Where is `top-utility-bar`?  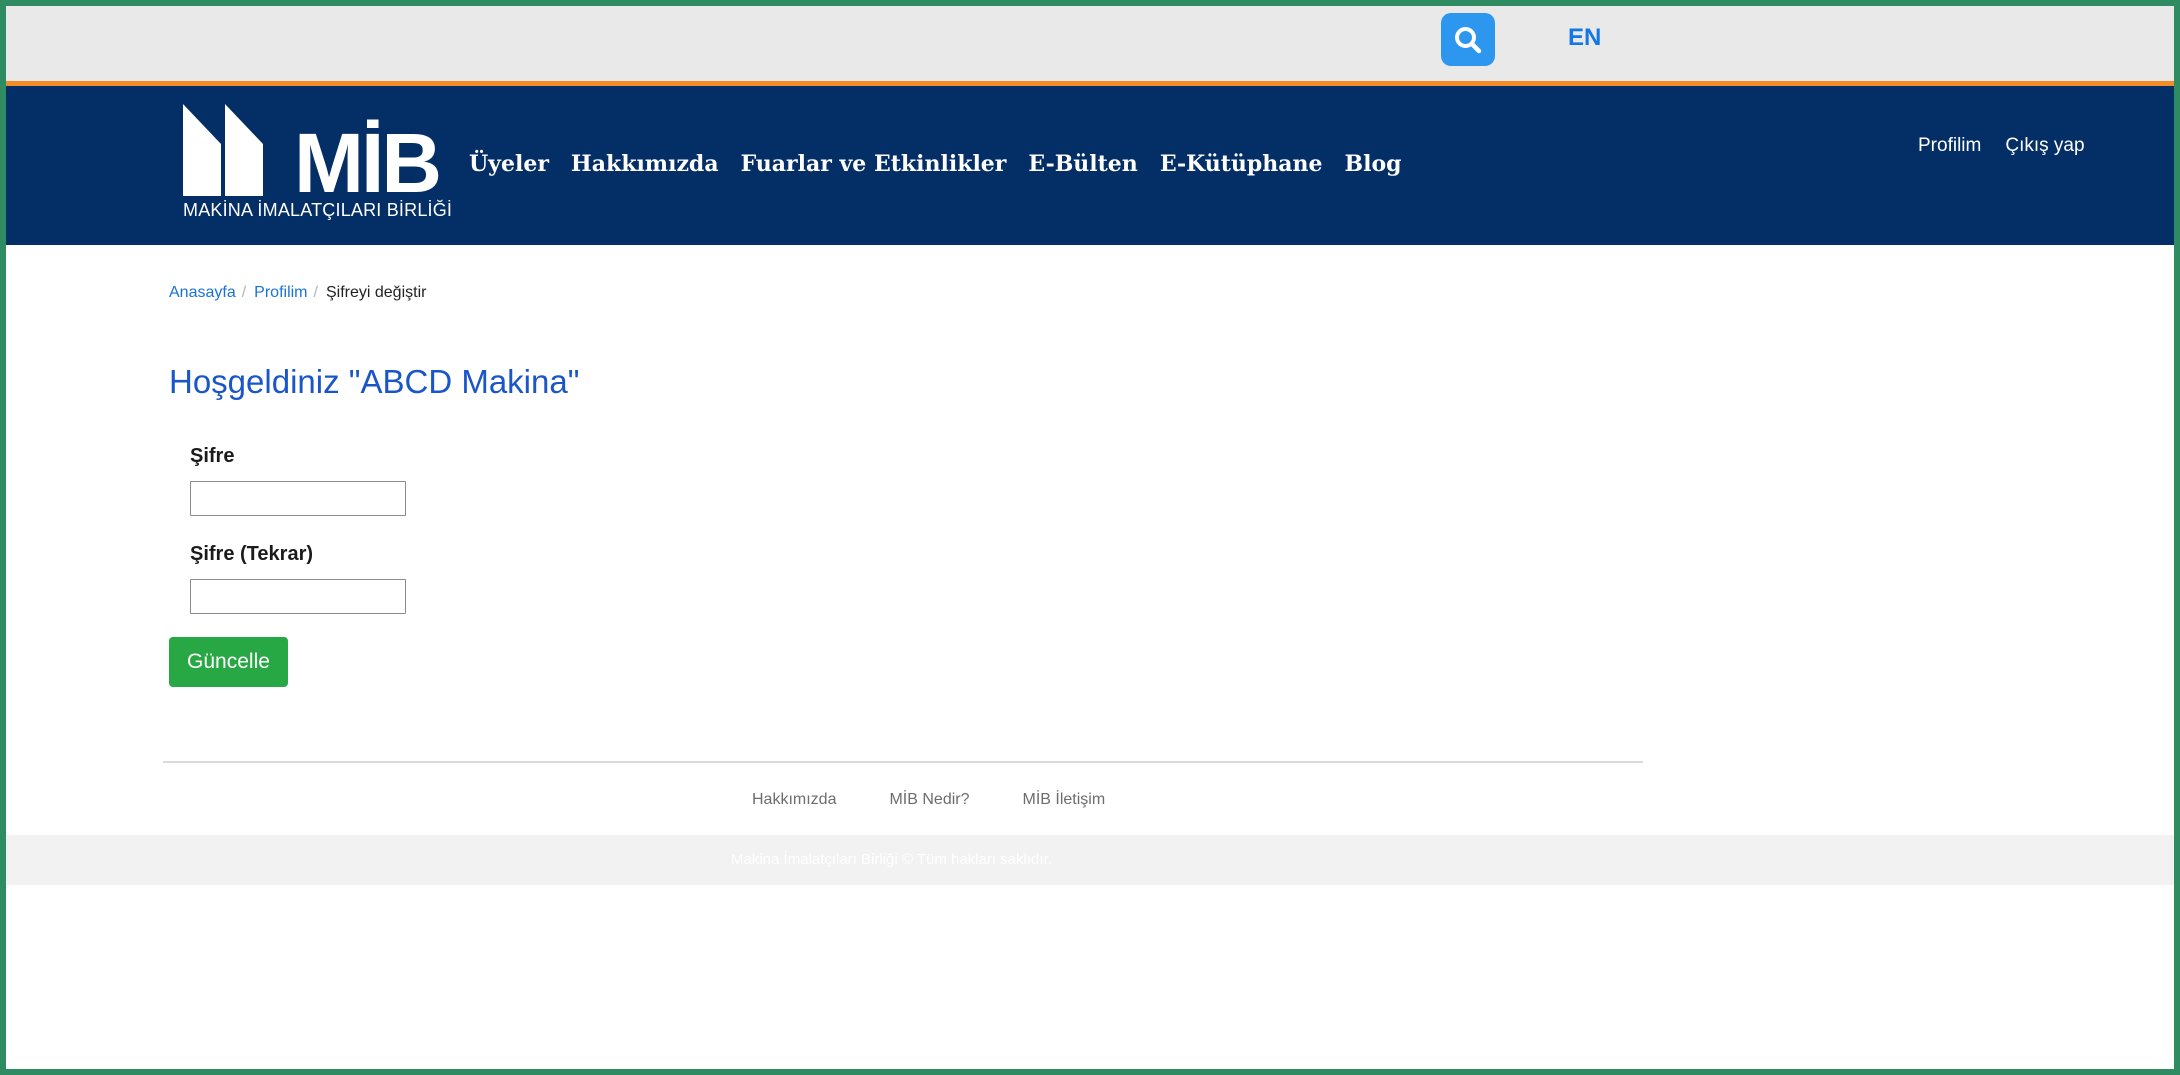 top-utility-bar is located at coordinates (1090, 43).